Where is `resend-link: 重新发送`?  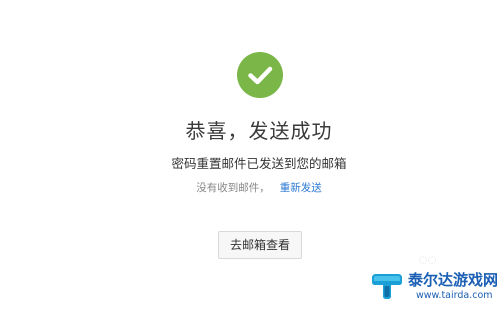
resend-link: 重新发送 is located at coordinates (301, 188).